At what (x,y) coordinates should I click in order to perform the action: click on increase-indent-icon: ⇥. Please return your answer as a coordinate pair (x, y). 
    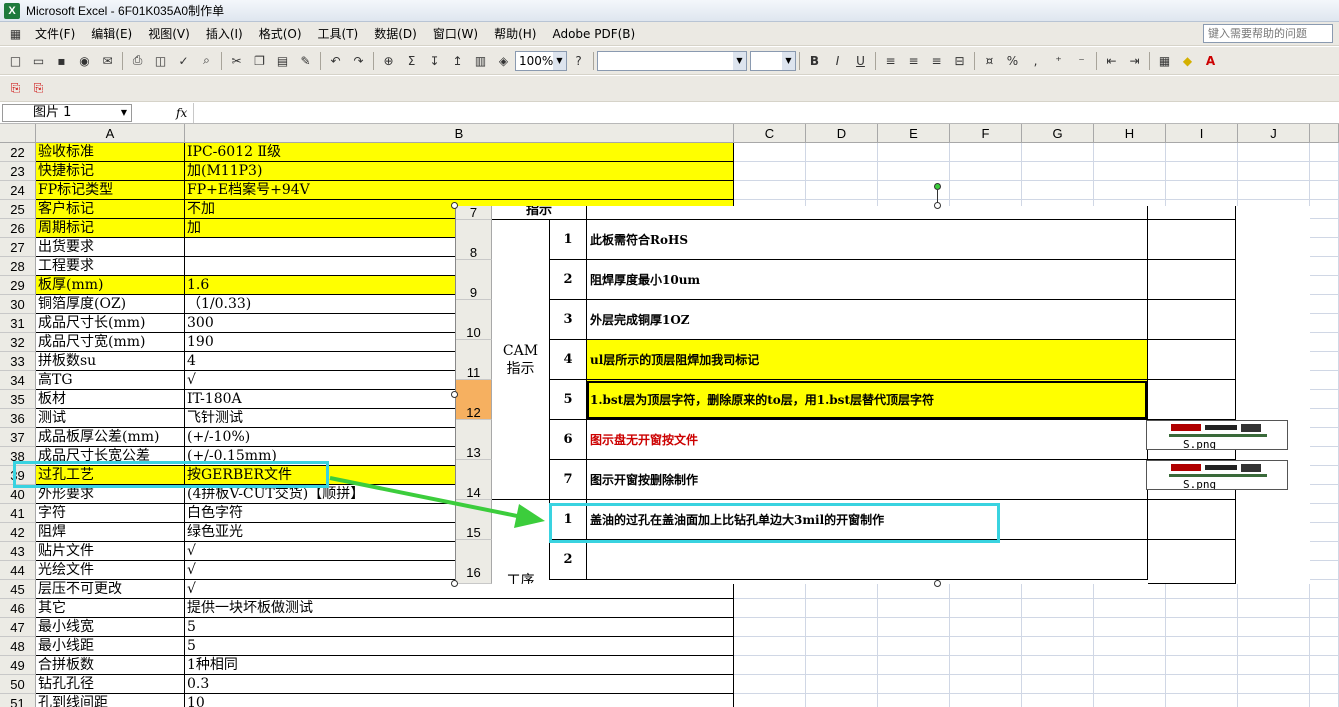
    Looking at the image, I should click on (1134, 61).